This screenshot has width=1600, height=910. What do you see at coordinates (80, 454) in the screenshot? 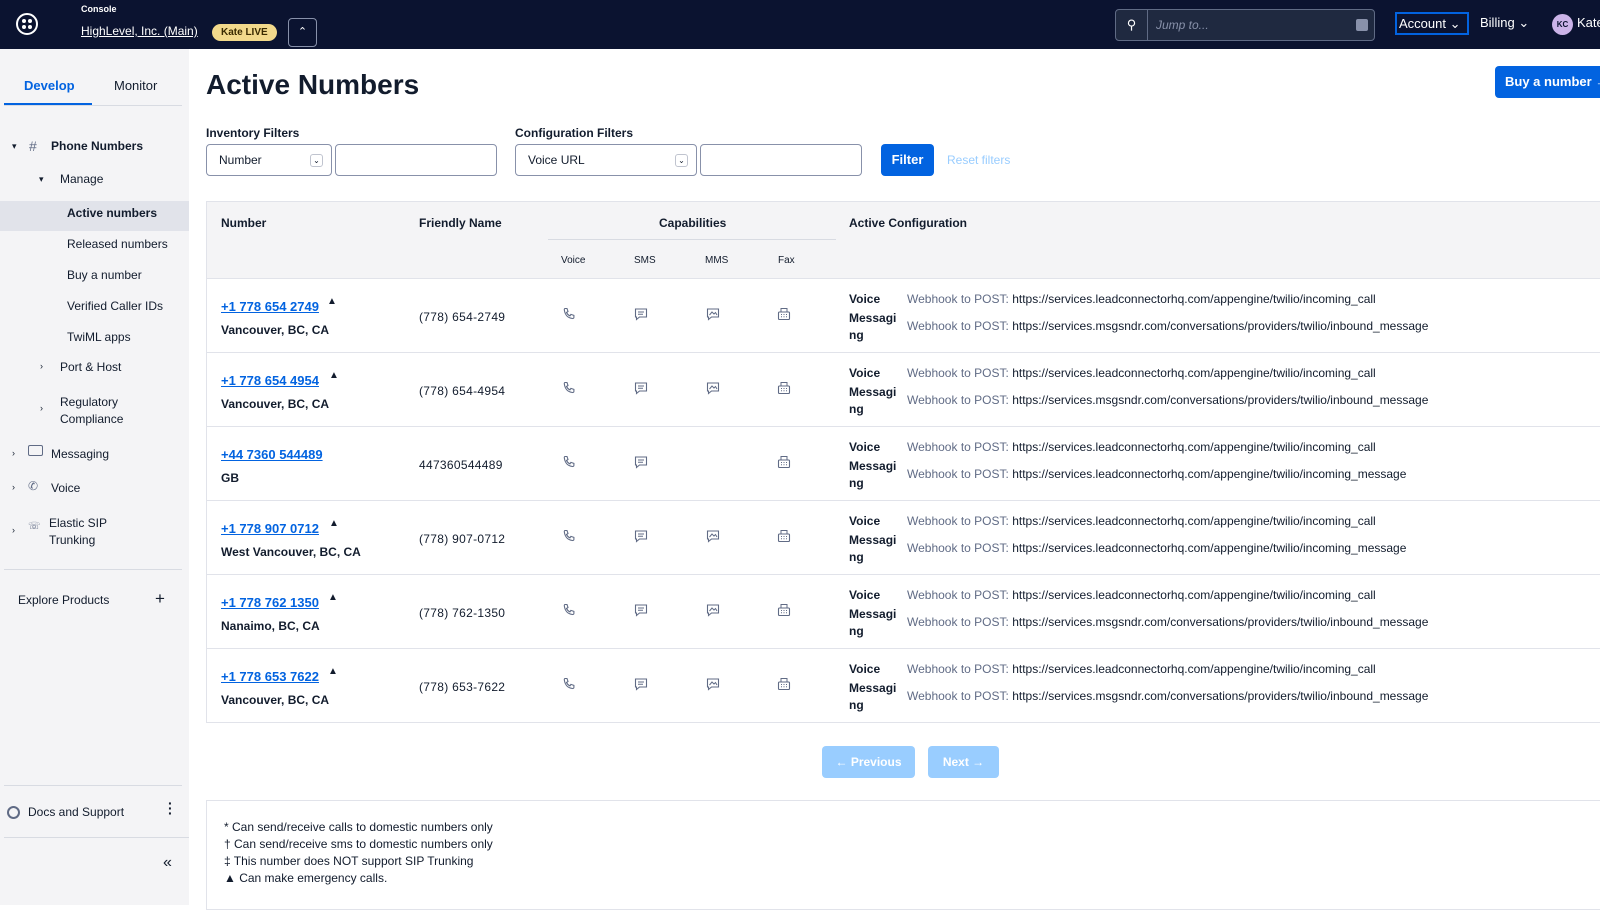
I see `sidebar-item-messaging: Messaging` at bounding box center [80, 454].